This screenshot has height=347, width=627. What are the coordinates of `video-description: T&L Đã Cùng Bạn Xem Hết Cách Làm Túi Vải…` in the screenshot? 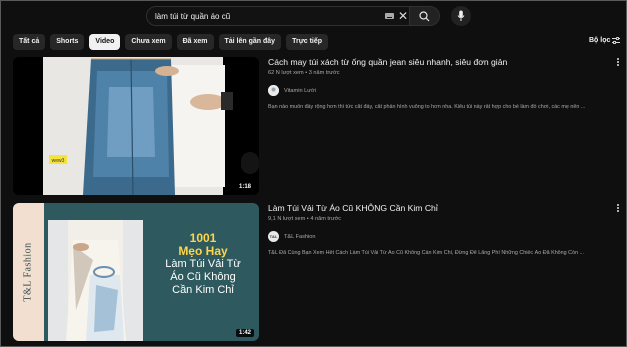 It's located at (426, 253).